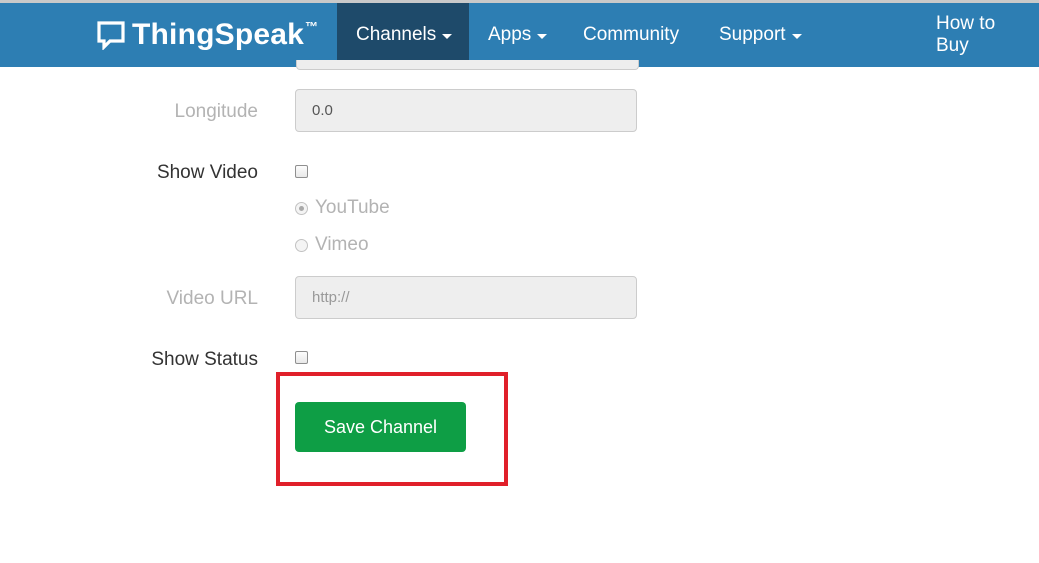 The image size is (1039, 563). I want to click on video-url-label: Video URL, so click(212, 298).